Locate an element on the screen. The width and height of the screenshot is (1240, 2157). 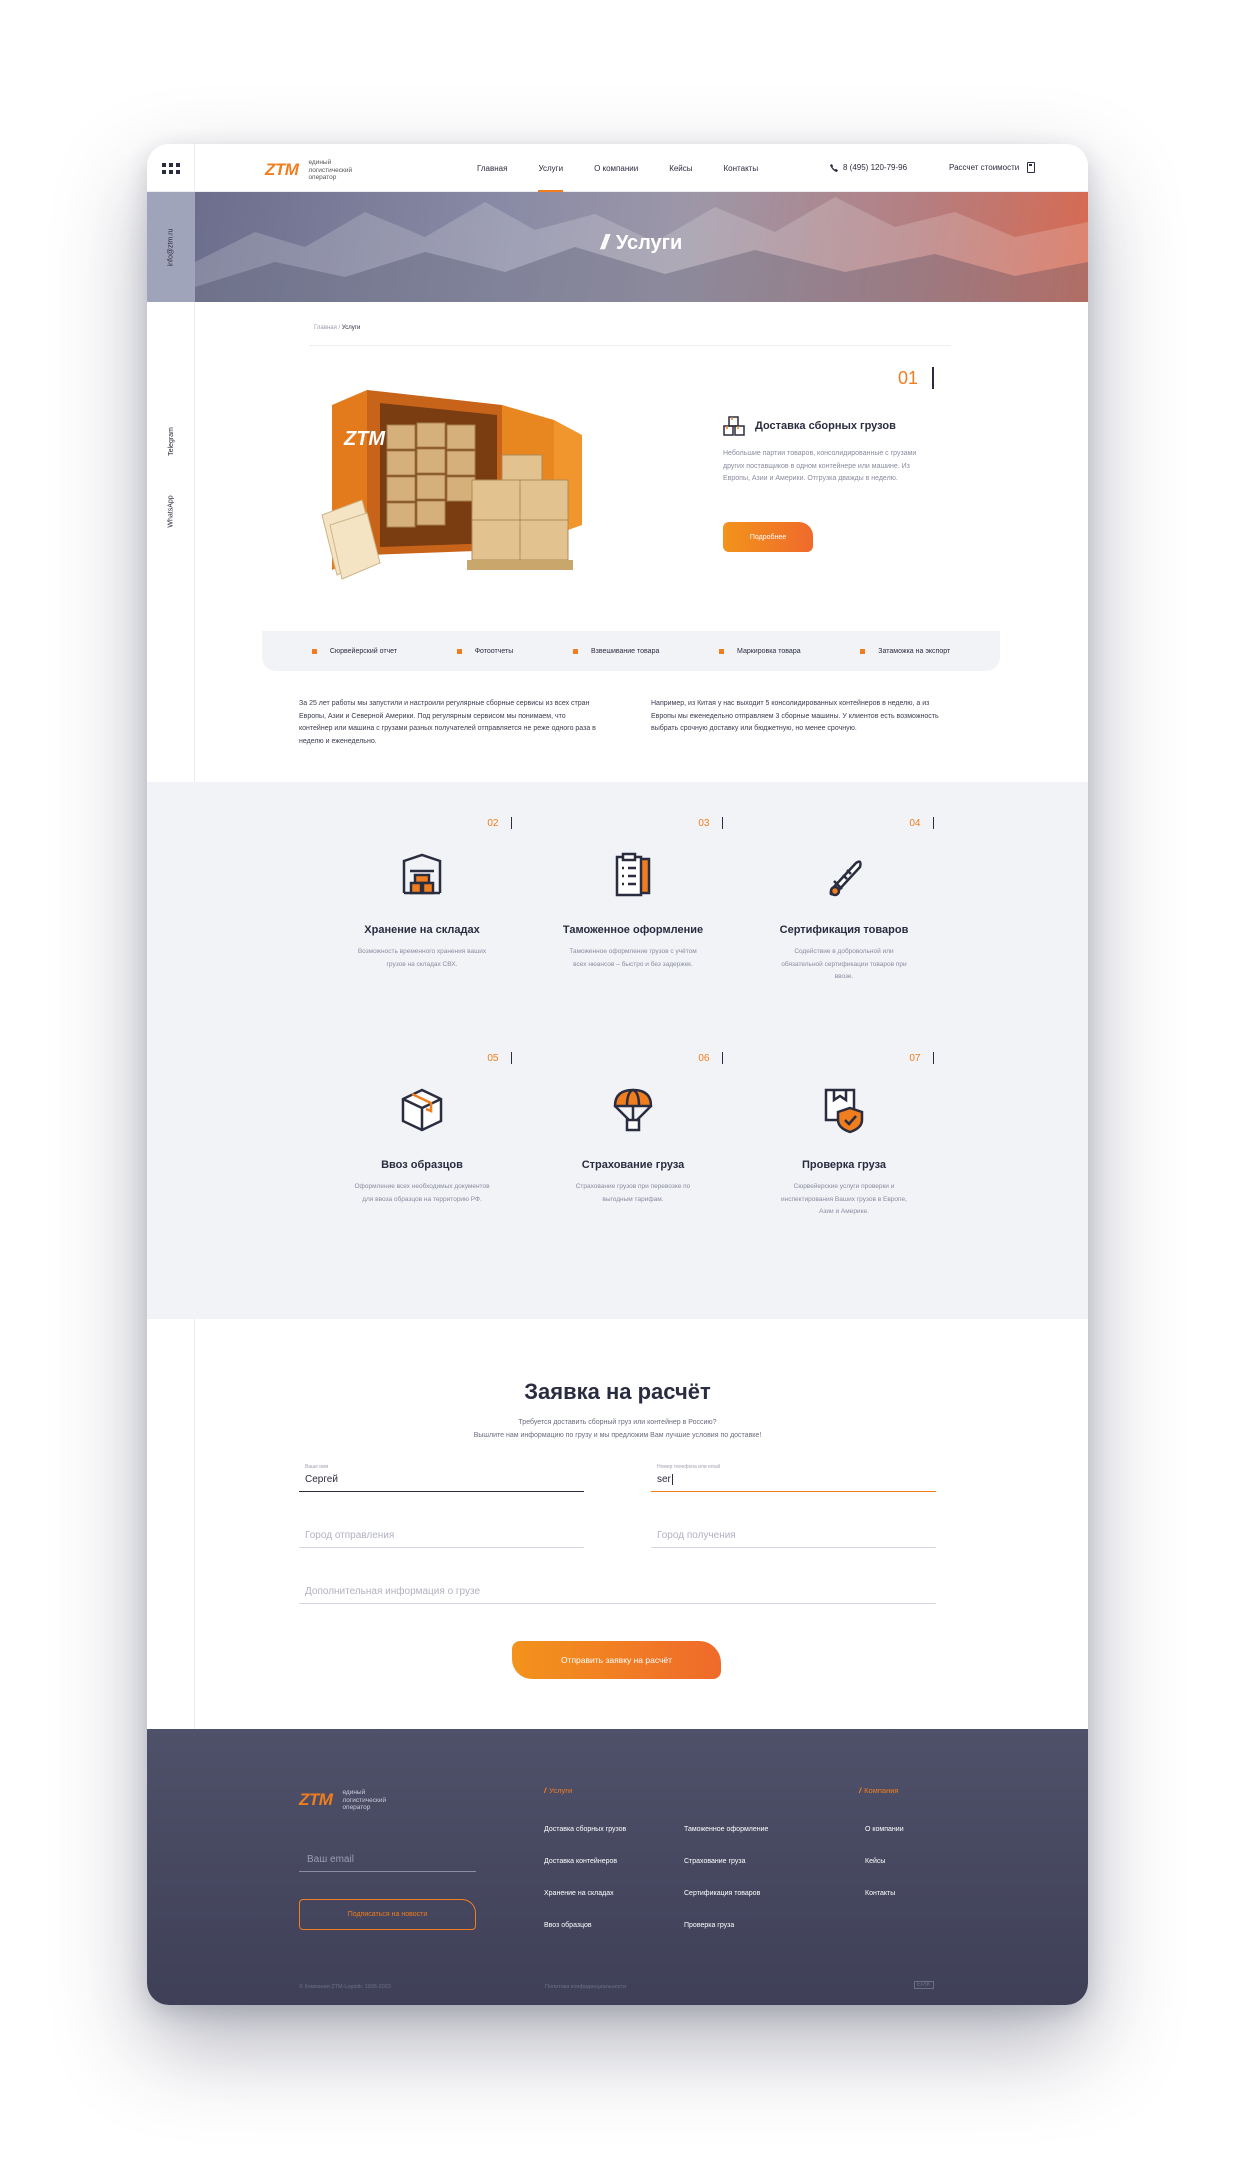
card-number-text: 04 is located at coordinates (915, 823).